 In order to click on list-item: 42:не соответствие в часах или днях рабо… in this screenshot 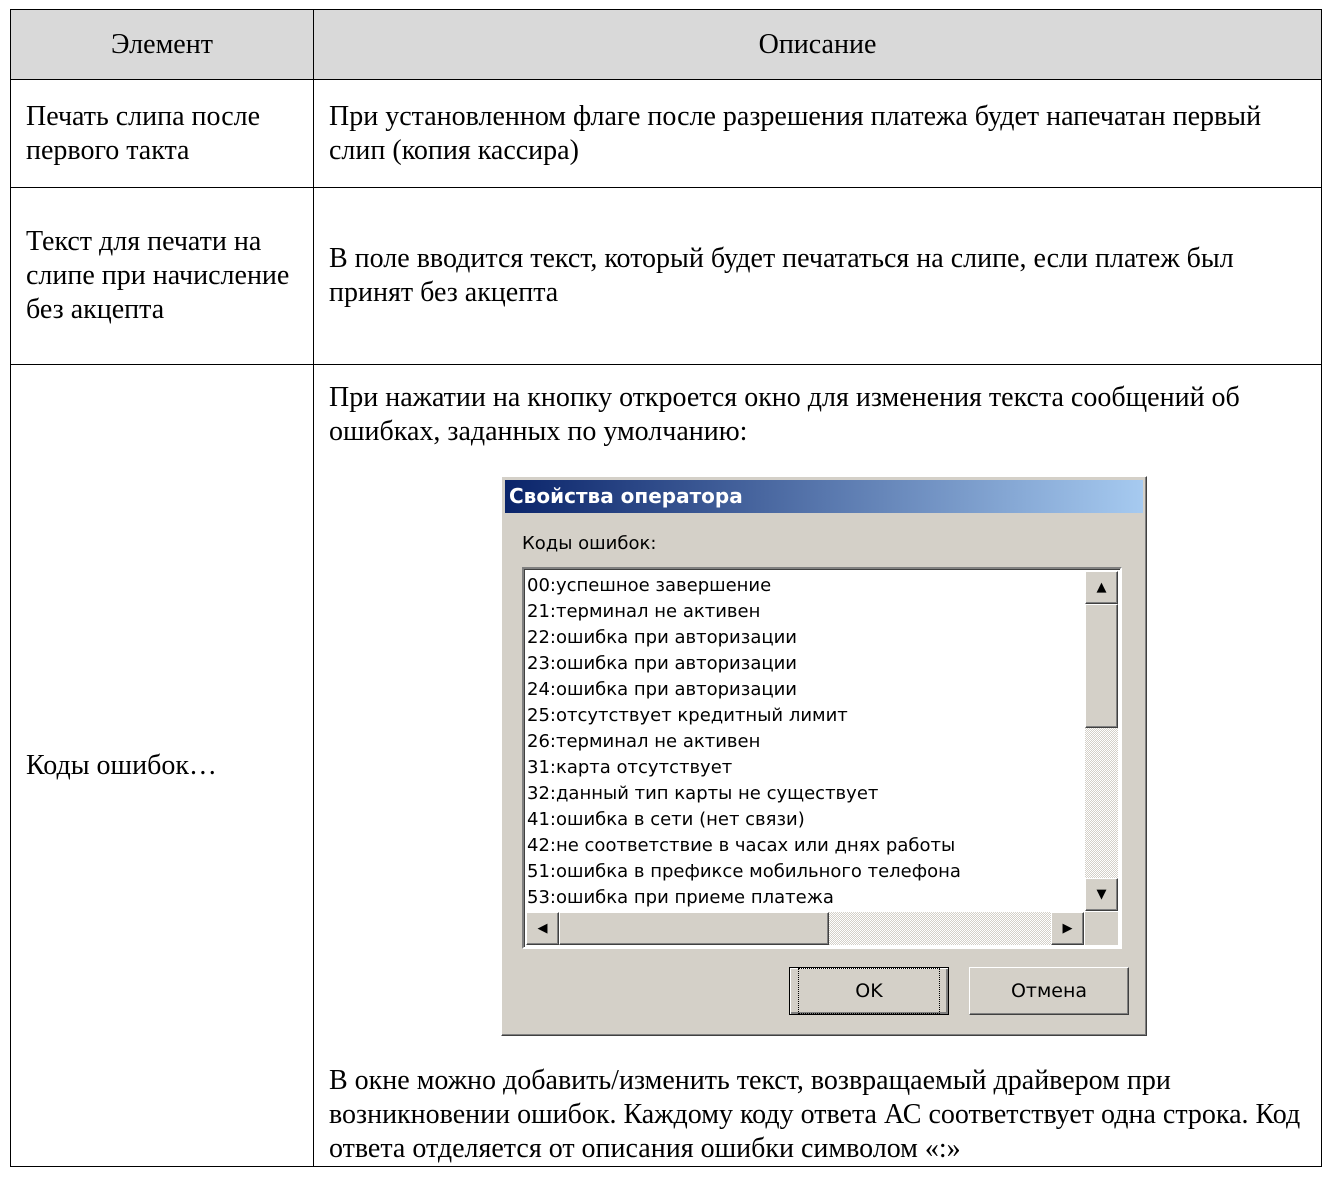, I will do `click(805, 846)`.